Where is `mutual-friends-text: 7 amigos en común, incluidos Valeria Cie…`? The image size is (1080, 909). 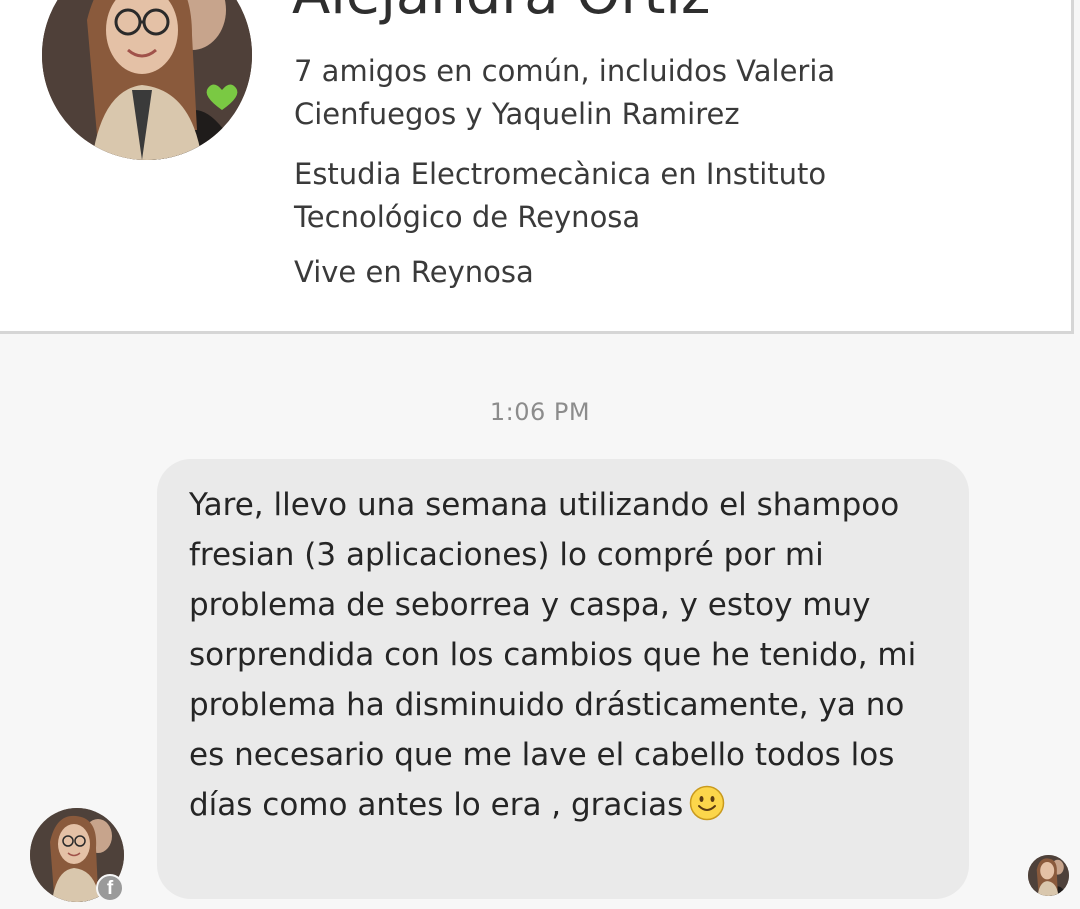 mutual-friends-text: 7 amigos en común, incluidos Valeria Cie… is located at coordinates (565, 92).